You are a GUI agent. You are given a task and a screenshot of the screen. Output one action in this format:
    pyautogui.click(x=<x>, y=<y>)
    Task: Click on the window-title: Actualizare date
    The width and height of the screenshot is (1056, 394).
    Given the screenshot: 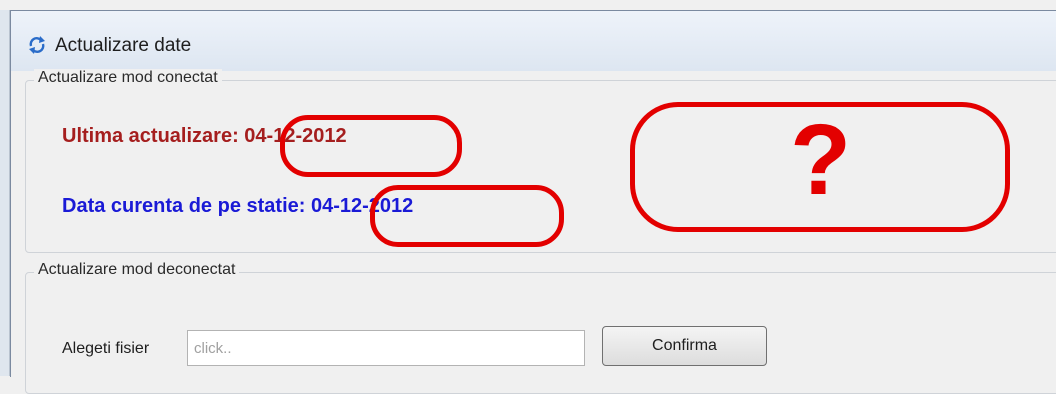 What is the action you would take?
    pyautogui.click(x=123, y=45)
    